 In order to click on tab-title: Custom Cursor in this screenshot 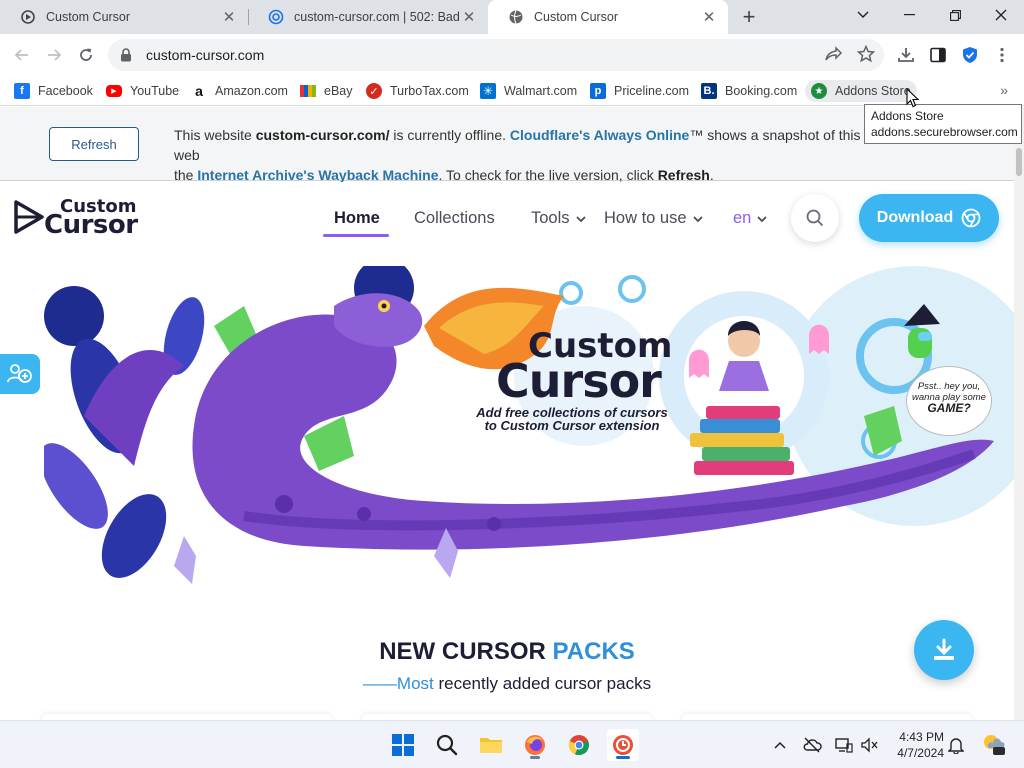, I will do `click(88, 17)`.